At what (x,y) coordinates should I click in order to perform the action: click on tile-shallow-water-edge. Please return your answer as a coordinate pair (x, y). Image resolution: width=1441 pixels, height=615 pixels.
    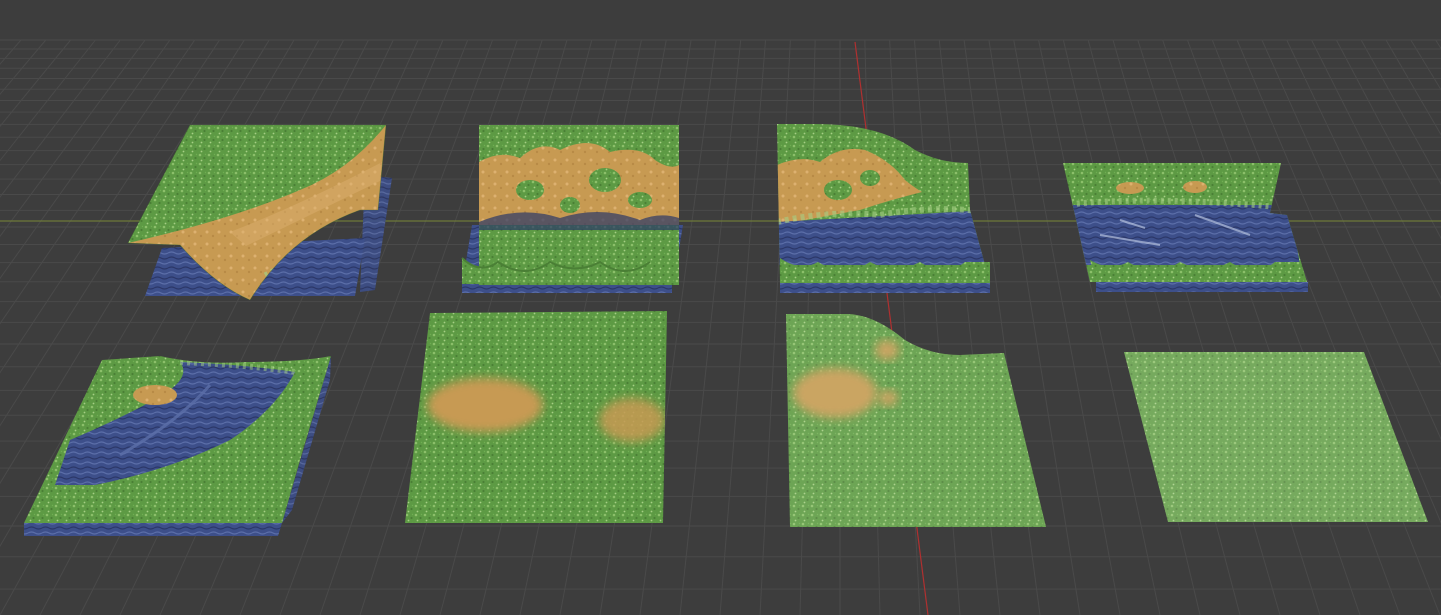
    Looking at the image, I should click on (1190, 225).